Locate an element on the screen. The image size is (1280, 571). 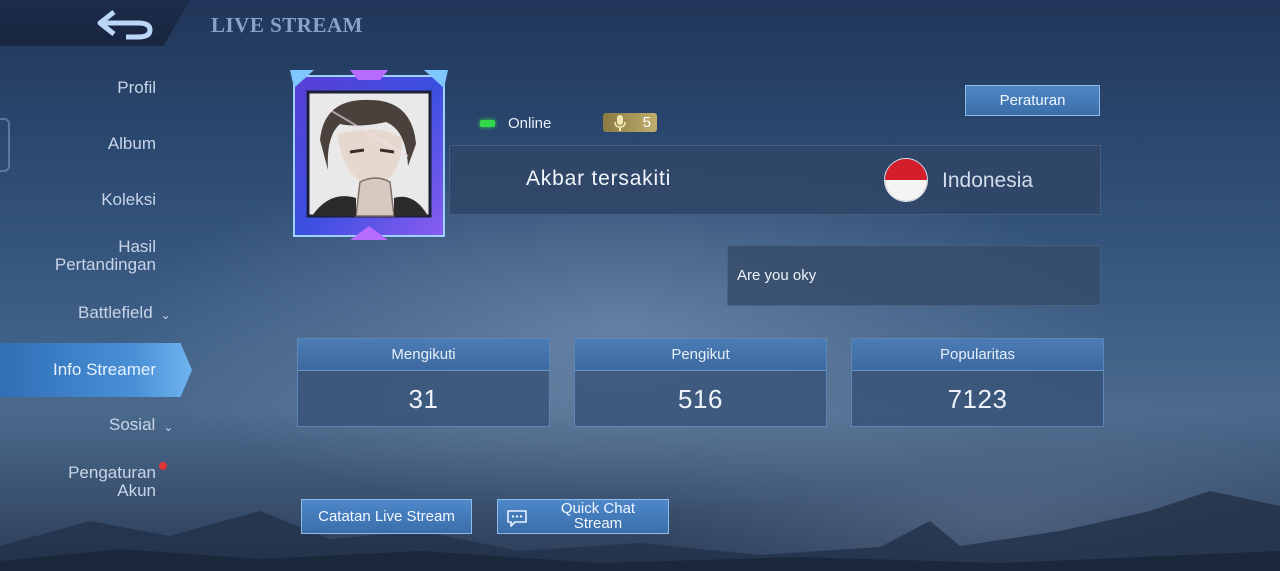
sidebar-item-label-line2: Pertandingan is located at coordinates (105, 264).